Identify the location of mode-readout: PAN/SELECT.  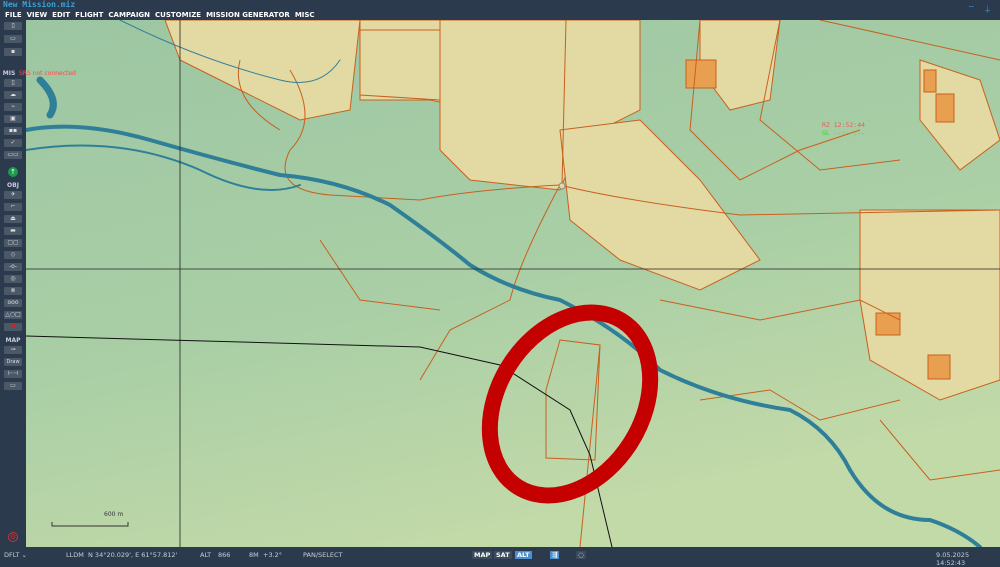
(323, 555).